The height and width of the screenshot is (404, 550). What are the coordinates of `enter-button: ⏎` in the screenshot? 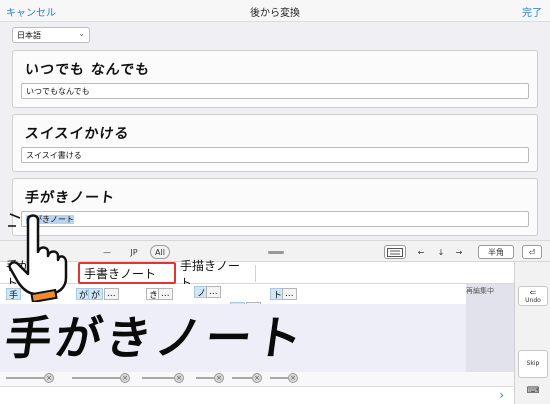 It's located at (532, 252).